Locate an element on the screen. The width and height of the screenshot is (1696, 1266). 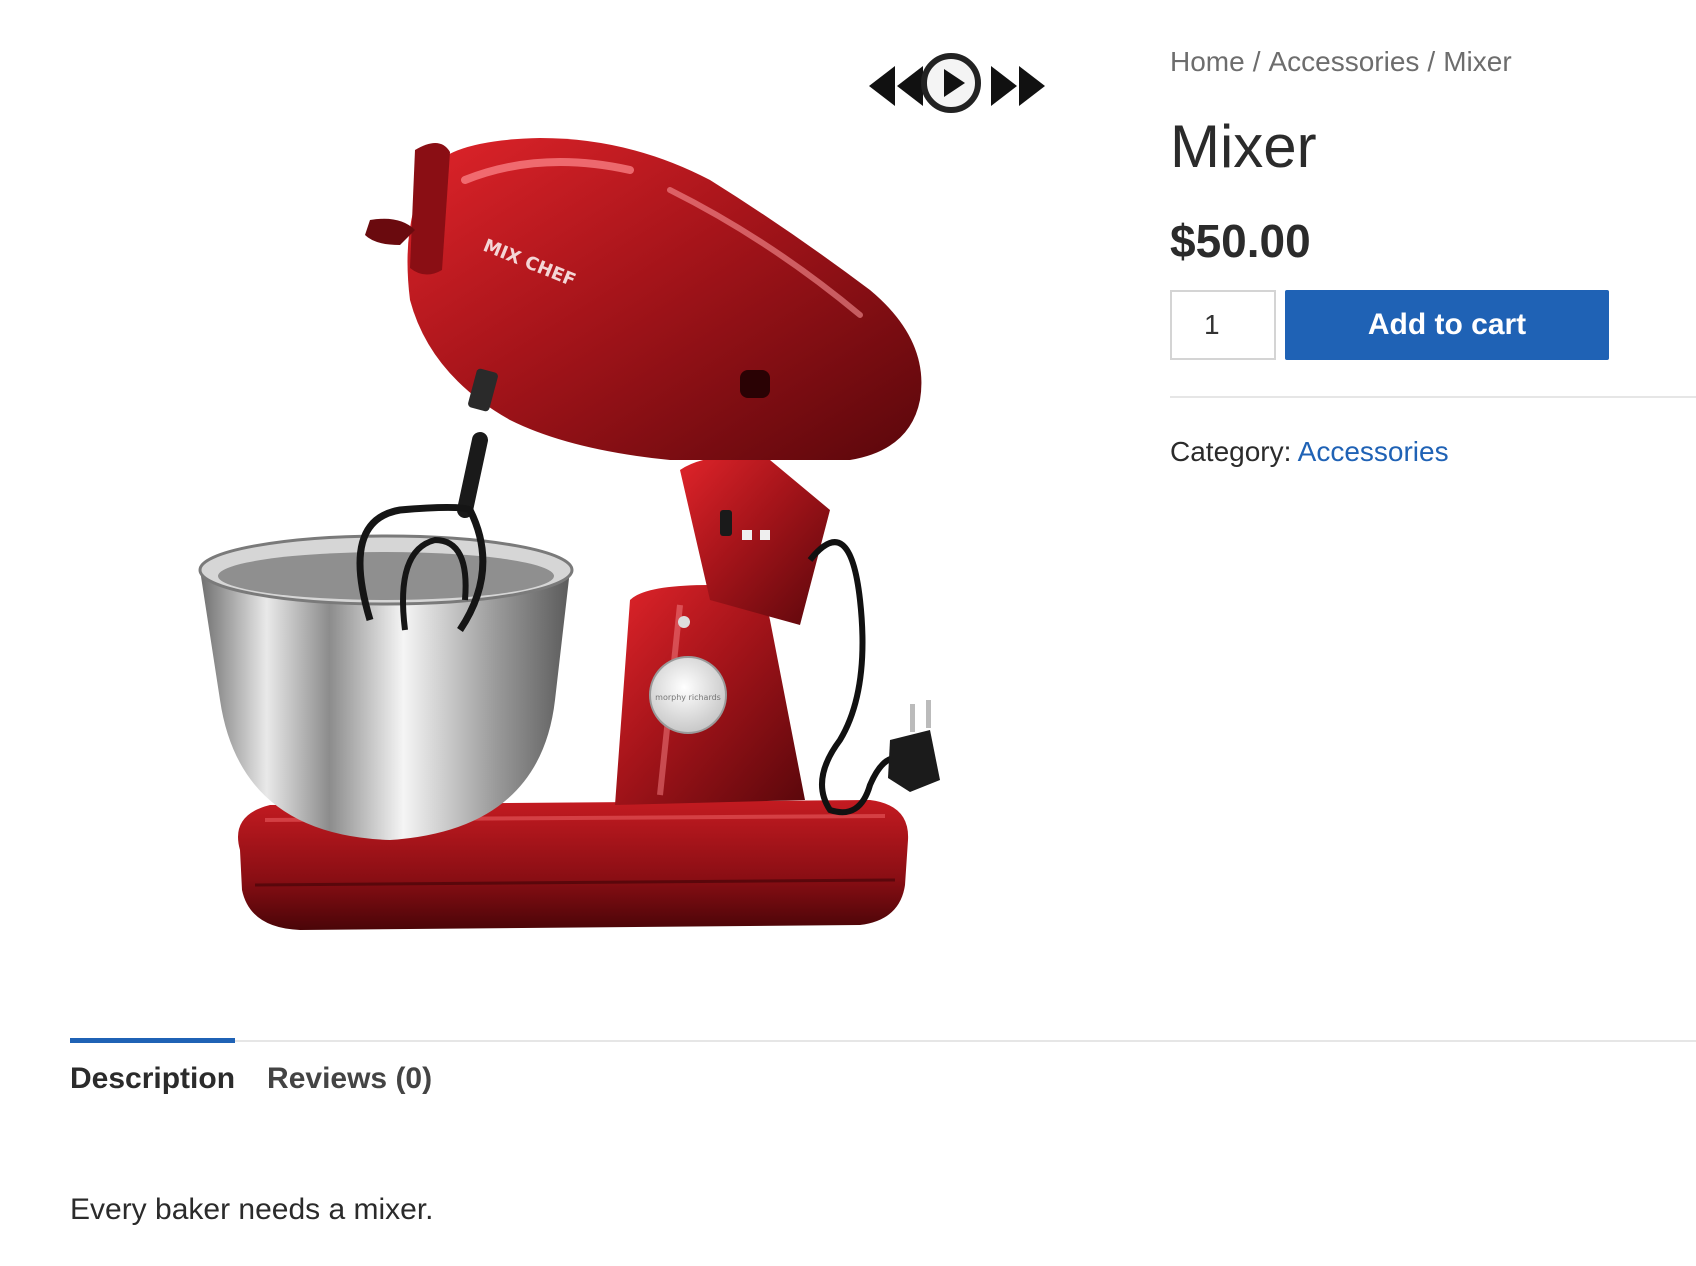
page-title: Mixer is located at coordinates (1243, 146).